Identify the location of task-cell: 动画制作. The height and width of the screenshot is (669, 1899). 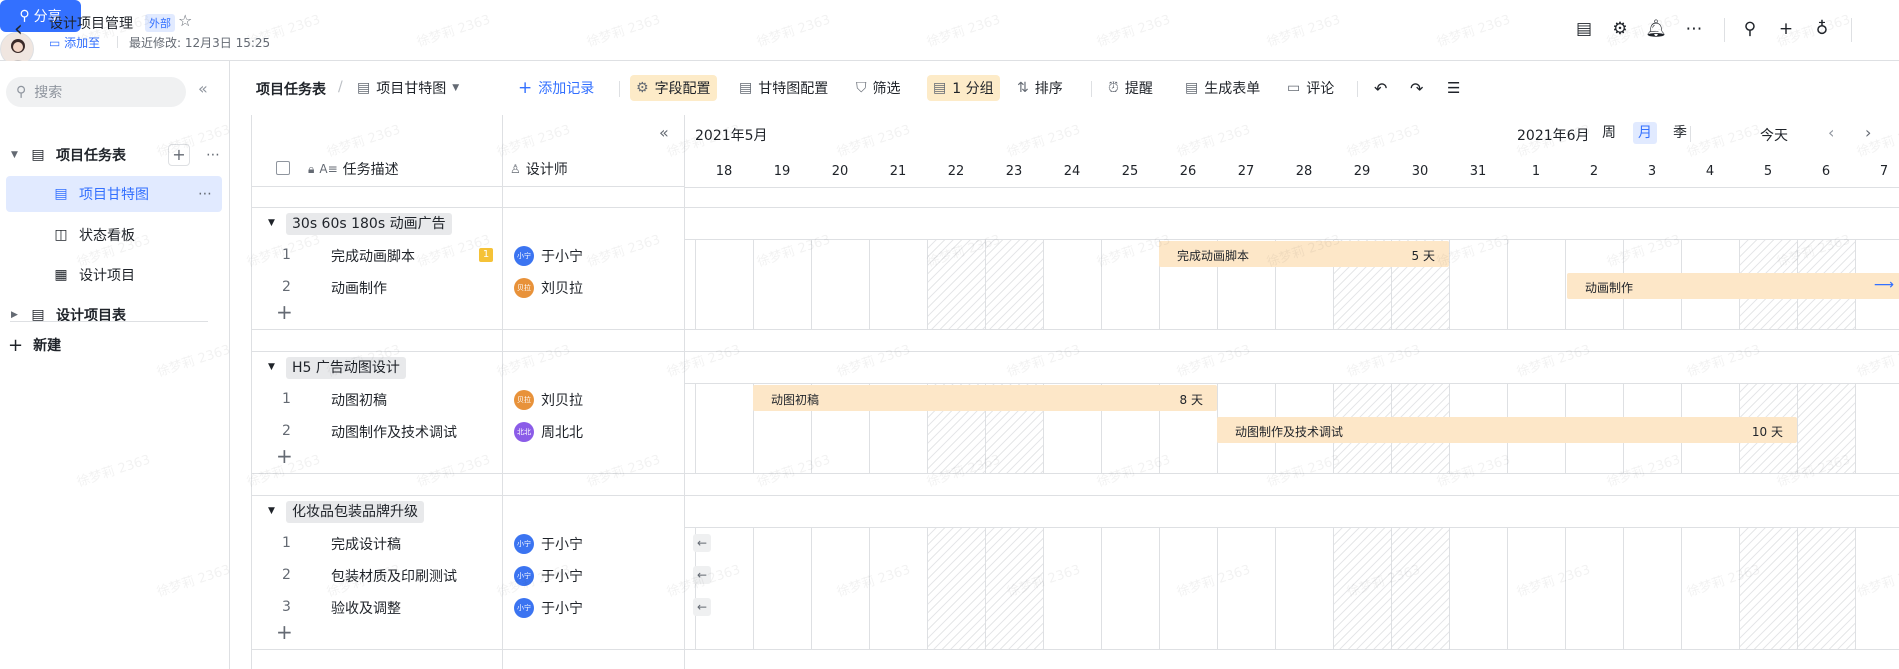
(359, 288).